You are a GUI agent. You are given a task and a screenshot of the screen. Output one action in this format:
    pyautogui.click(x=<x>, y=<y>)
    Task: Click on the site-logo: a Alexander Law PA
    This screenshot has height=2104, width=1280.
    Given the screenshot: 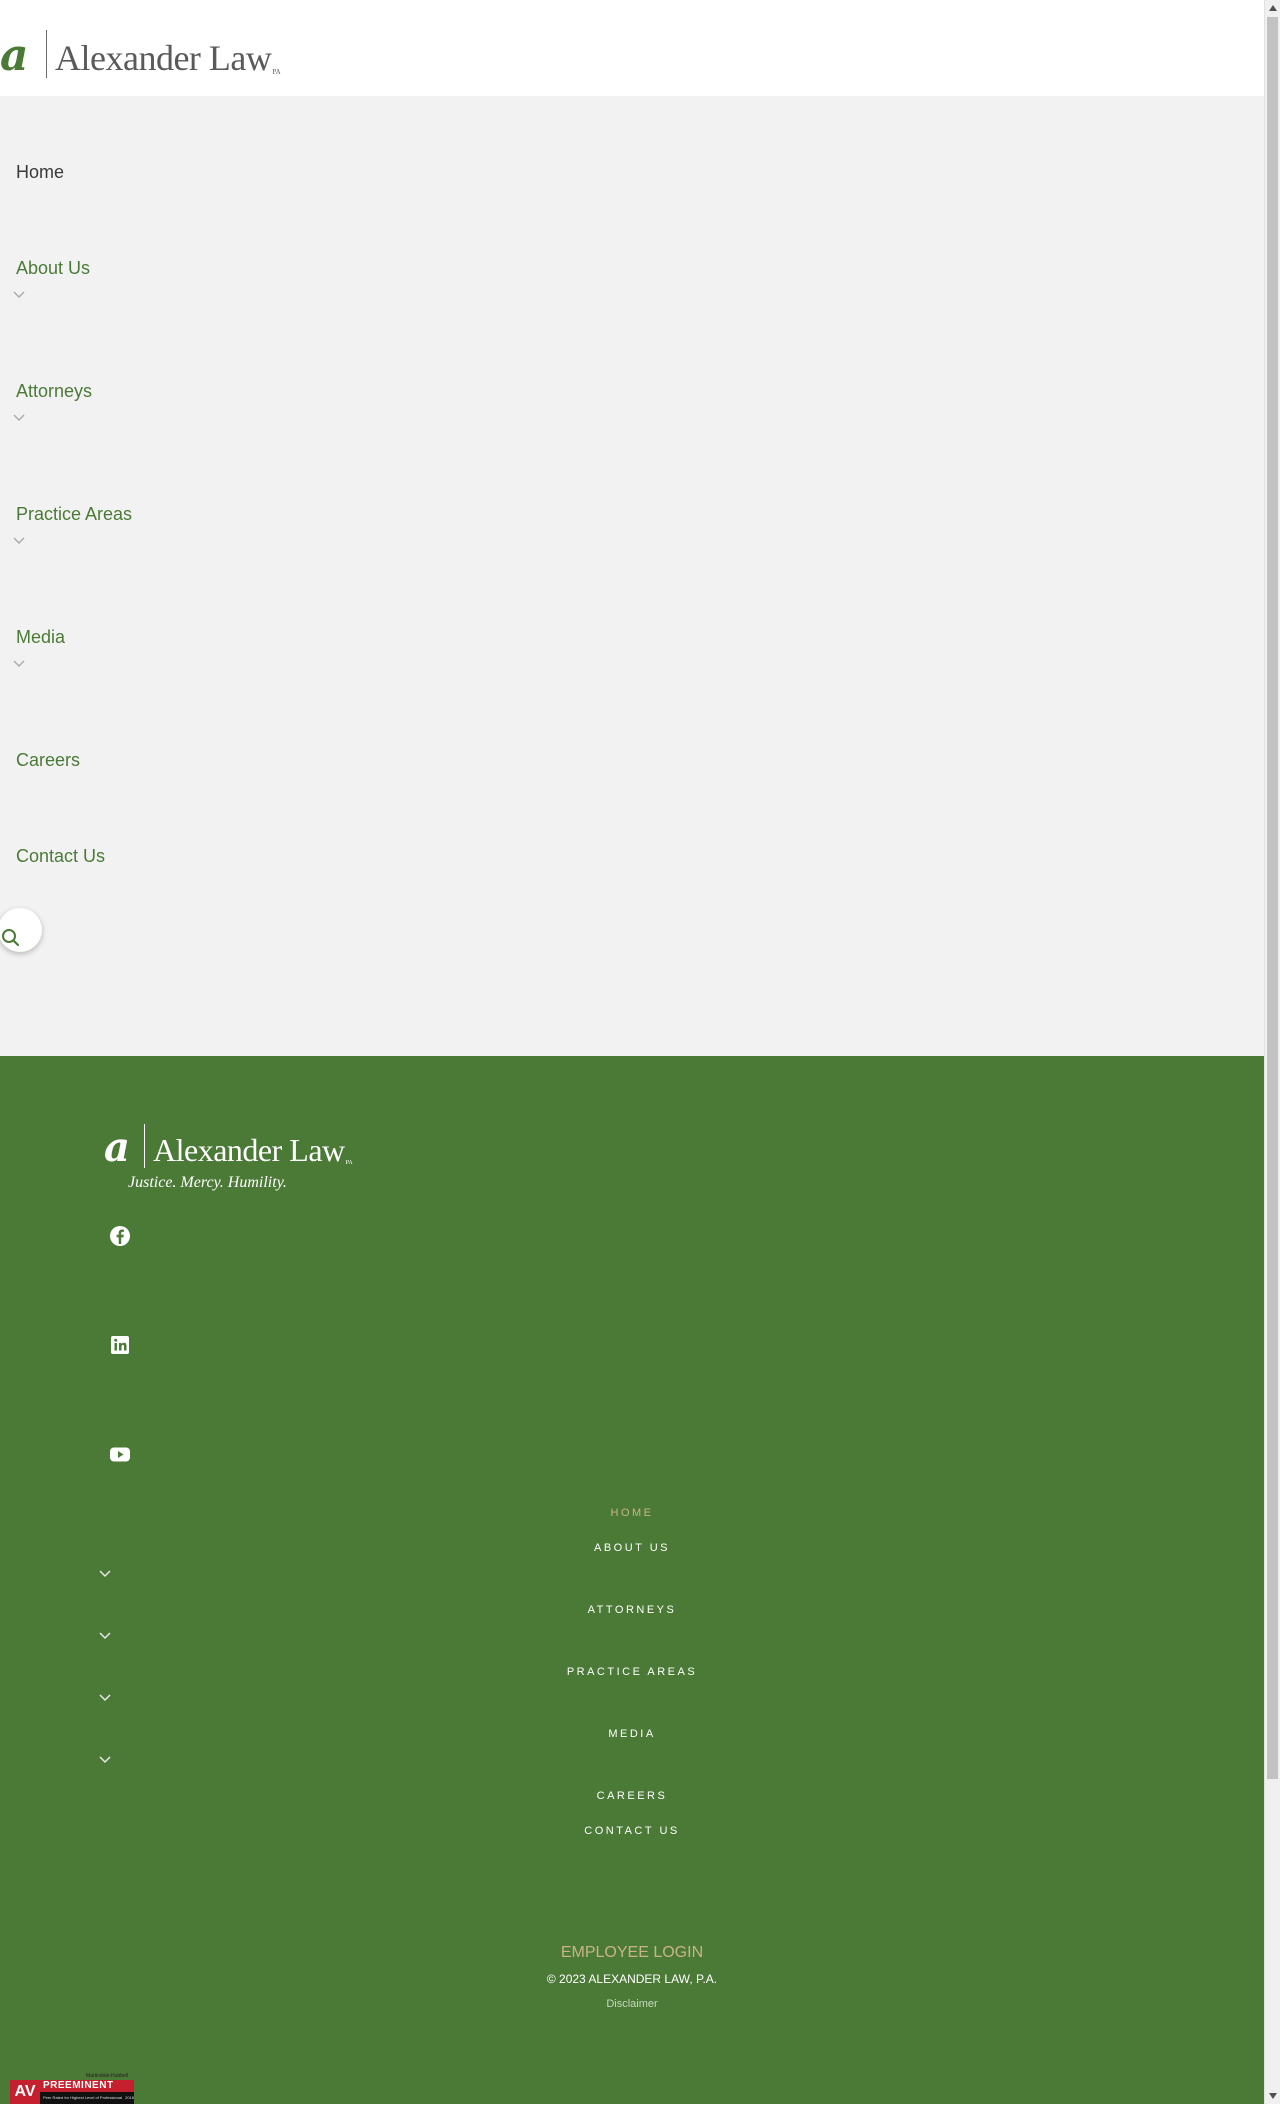 What is the action you would take?
    pyautogui.click(x=140, y=54)
    